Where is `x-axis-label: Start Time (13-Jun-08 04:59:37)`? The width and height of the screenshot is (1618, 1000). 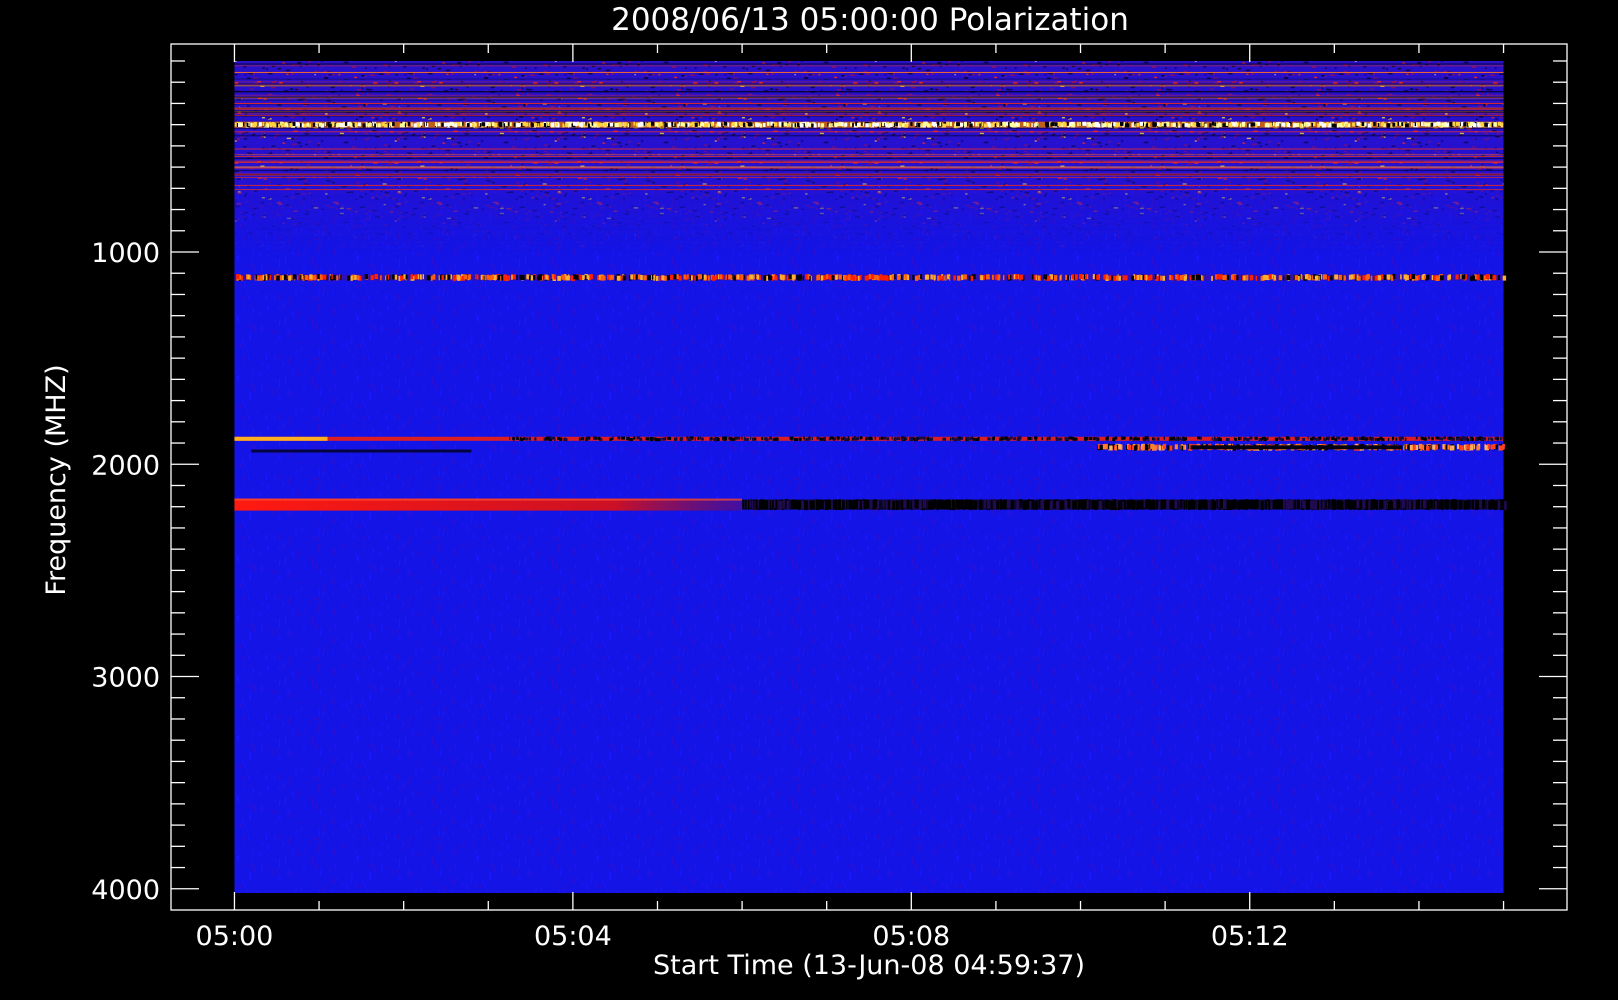 x-axis-label: Start Time (13-Jun-08 04:59:37) is located at coordinates (869, 965).